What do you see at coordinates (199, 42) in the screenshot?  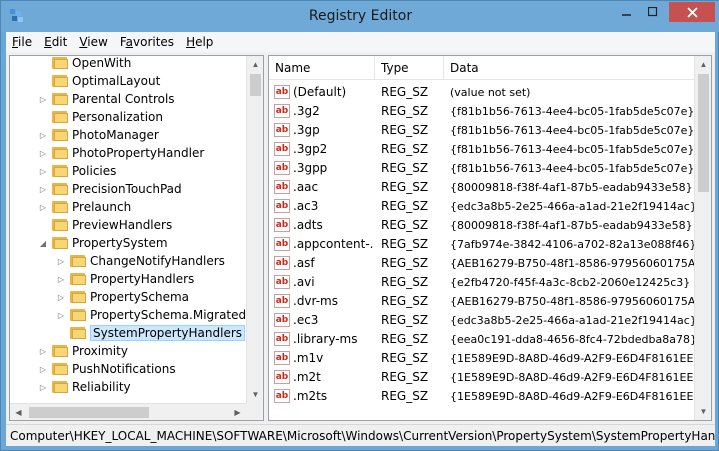 I see `menu-help: Help` at bounding box center [199, 42].